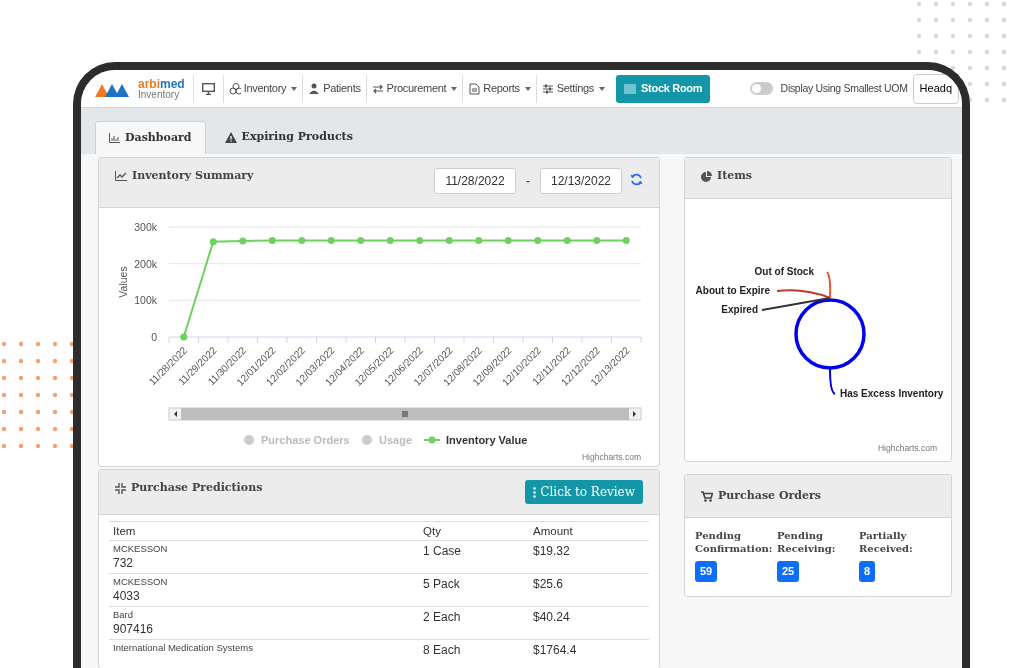 This screenshot has height=668, width=1024. What do you see at coordinates (474, 623) in the screenshot?
I see `table-cell: 2 Each` at bounding box center [474, 623].